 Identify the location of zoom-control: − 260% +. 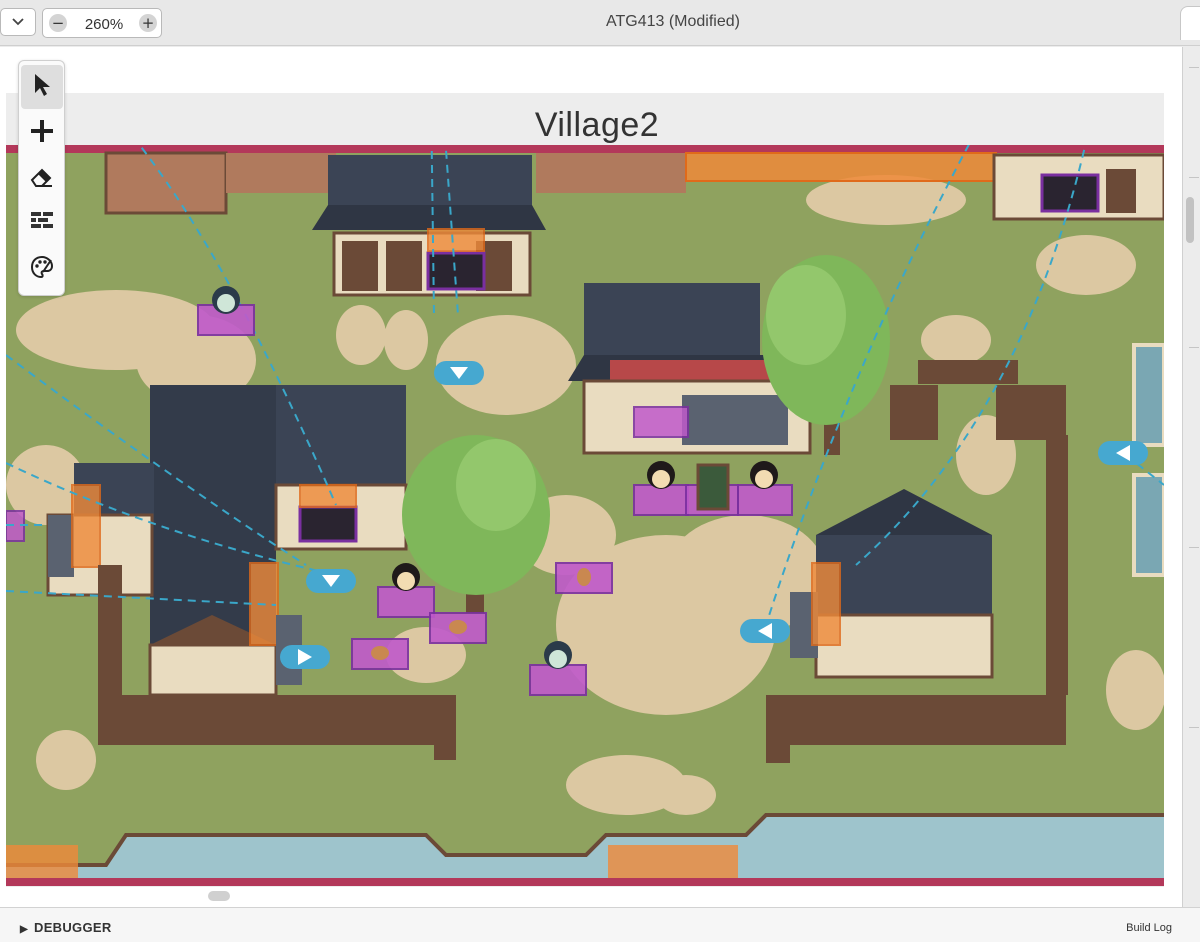
(102, 23).